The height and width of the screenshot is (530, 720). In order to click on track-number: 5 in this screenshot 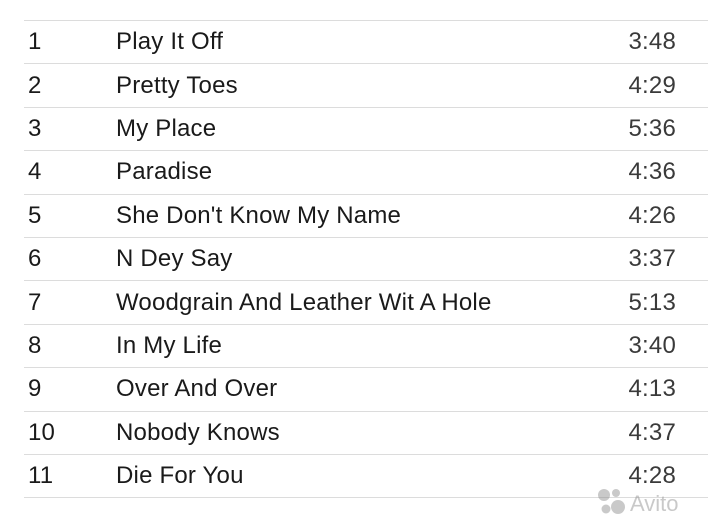, I will do `click(35, 215)`.